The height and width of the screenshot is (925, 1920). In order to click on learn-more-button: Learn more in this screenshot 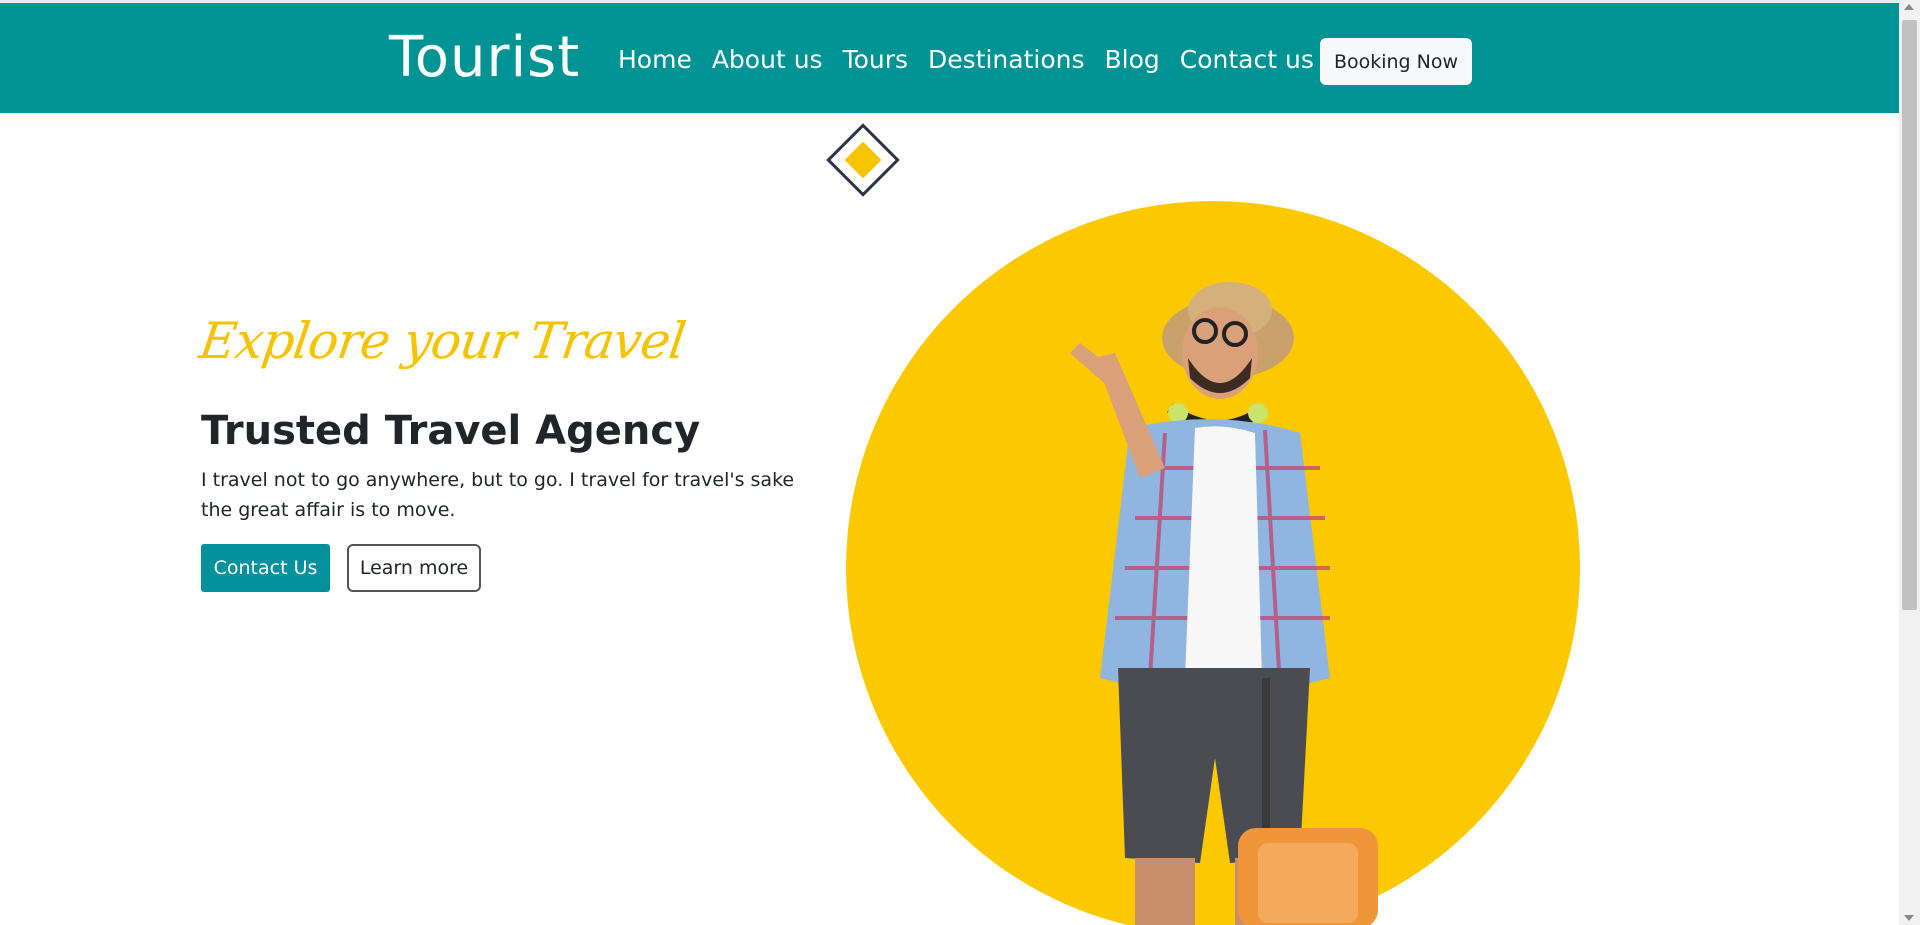, I will do `click(414, 568)`.